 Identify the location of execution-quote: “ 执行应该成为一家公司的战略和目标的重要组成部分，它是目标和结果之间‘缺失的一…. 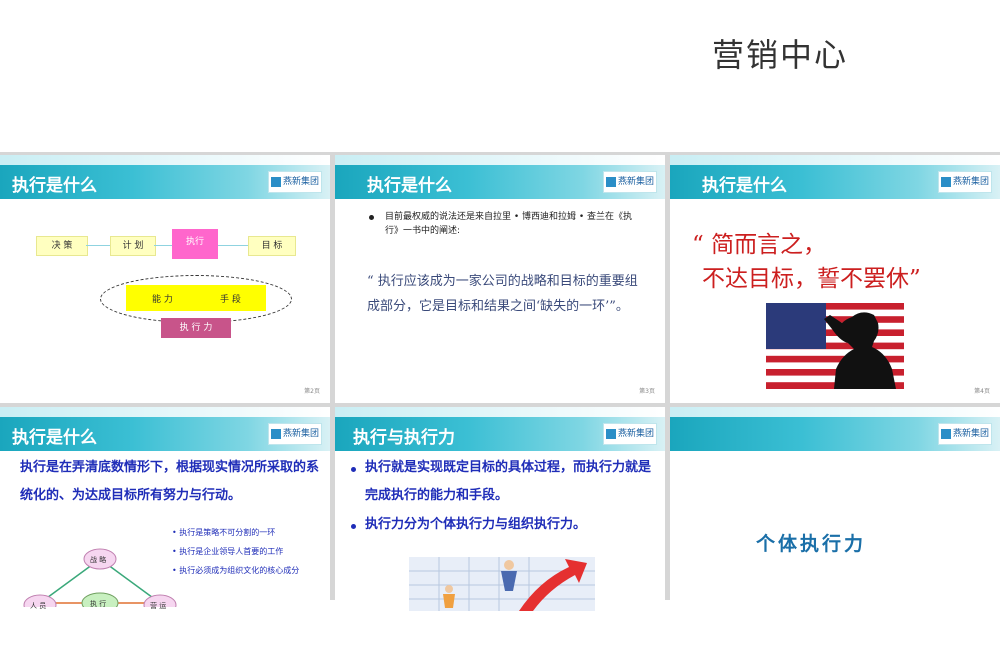
(502, 294).